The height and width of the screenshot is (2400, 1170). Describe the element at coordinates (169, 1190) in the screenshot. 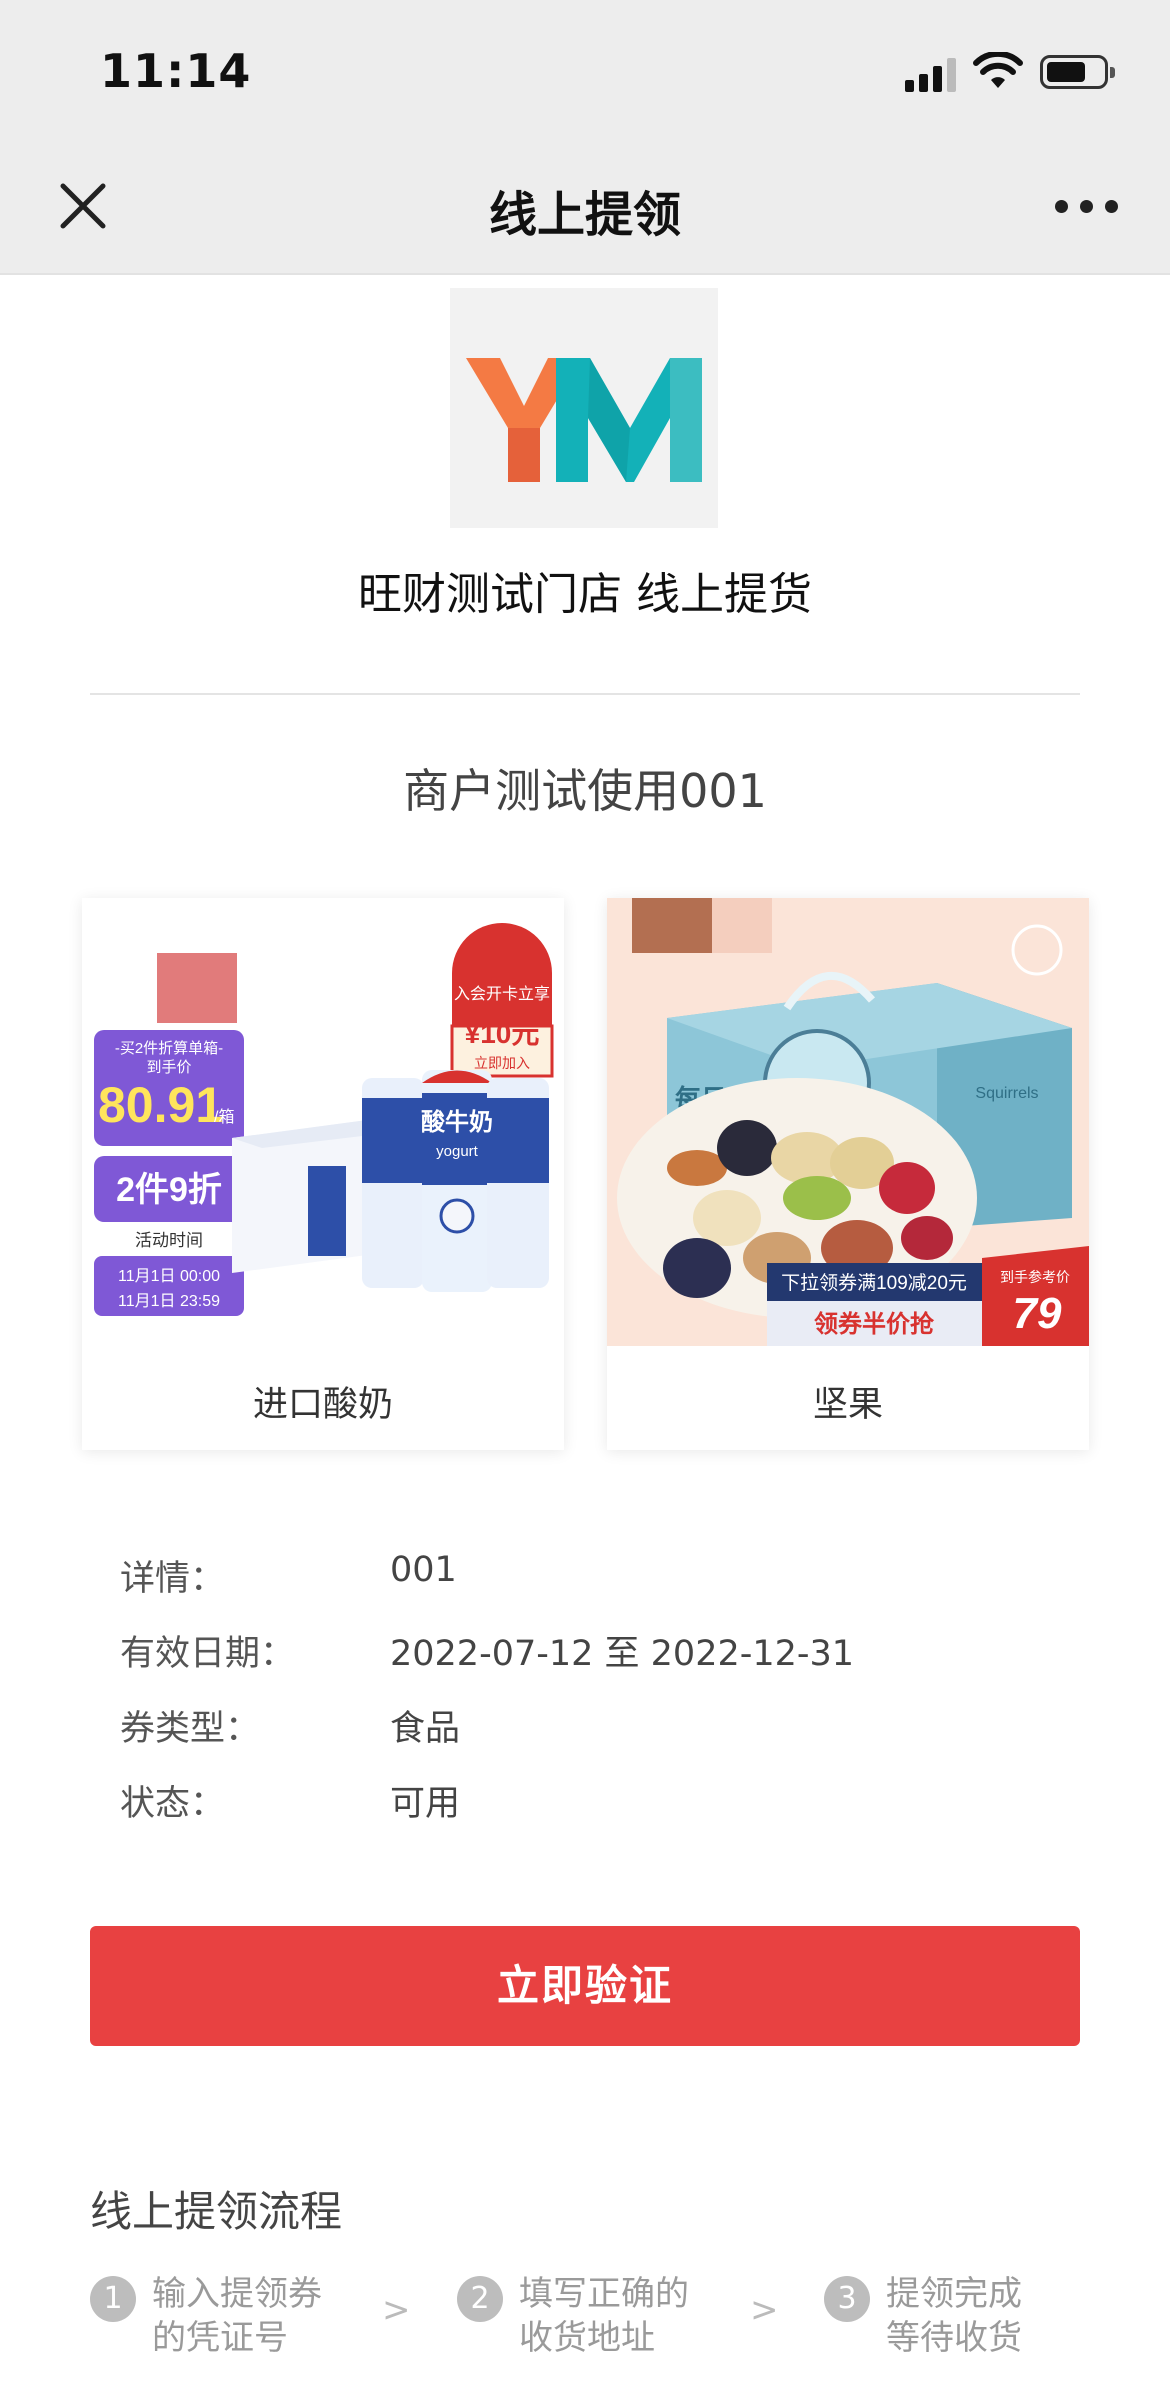

I see `promo-discount: 2件9折` at that location.